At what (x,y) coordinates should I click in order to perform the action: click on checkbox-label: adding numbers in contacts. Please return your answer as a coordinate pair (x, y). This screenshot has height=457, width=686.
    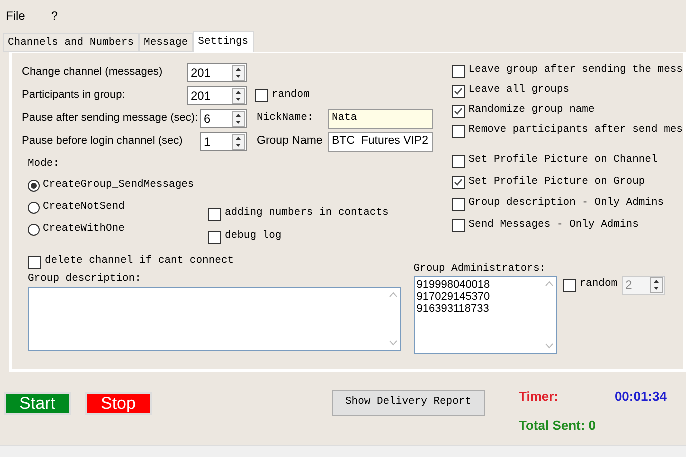
    Looking at the image, I should click on (307, 214).